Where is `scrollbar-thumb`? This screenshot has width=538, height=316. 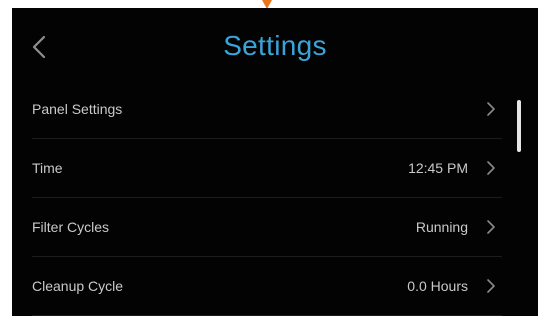
scrollbar-thumb is located at coordinates (519, 126).